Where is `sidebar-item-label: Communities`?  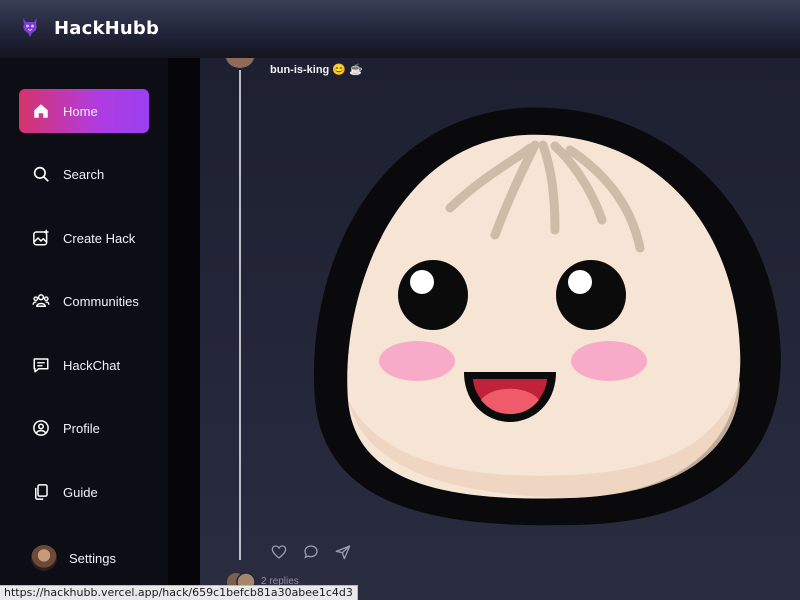
sidebar-item-label: Communities is located at coordinates (101, 301).